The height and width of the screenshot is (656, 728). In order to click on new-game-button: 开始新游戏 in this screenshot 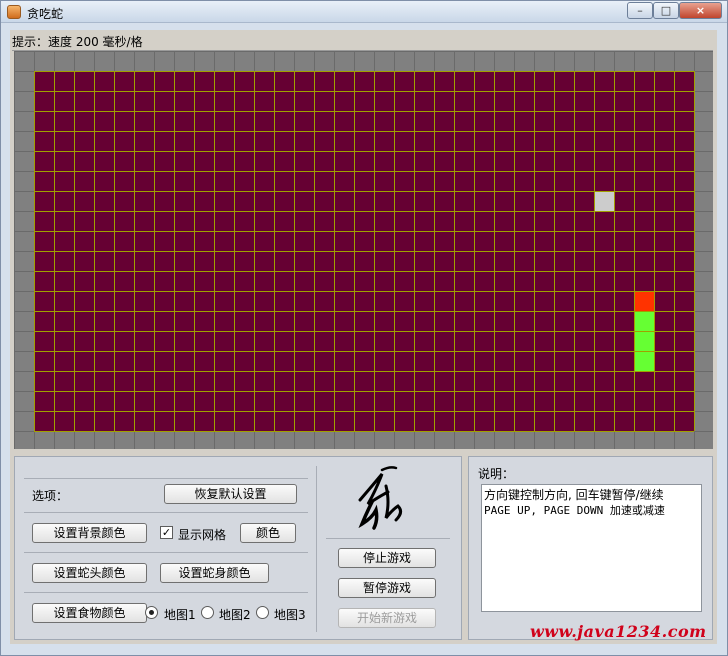, I will do `click(387, 618)`.